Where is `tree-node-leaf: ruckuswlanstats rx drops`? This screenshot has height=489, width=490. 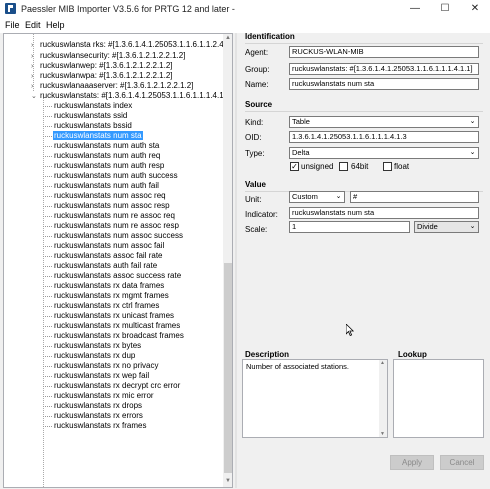
tree-node-leaf: ruckuswlanstats rx drops is located at coordinates (93, 406).